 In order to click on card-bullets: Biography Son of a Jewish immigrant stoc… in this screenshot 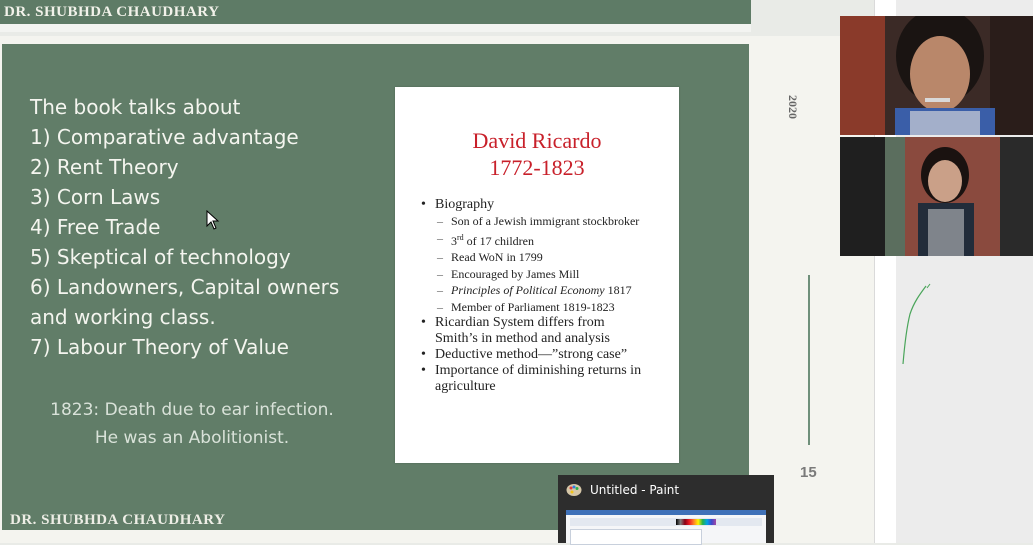, I will do `click(538, 296)`.